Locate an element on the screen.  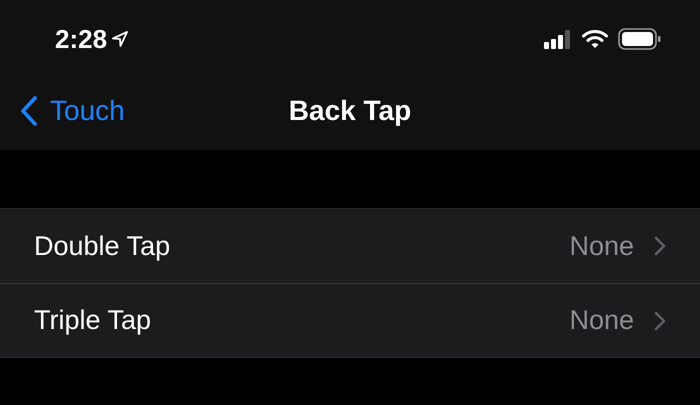
back-button: Touch is located at coordinates (62, 111).